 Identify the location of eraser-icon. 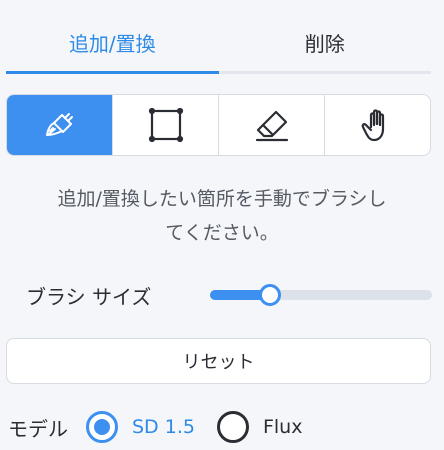
(271, 126).